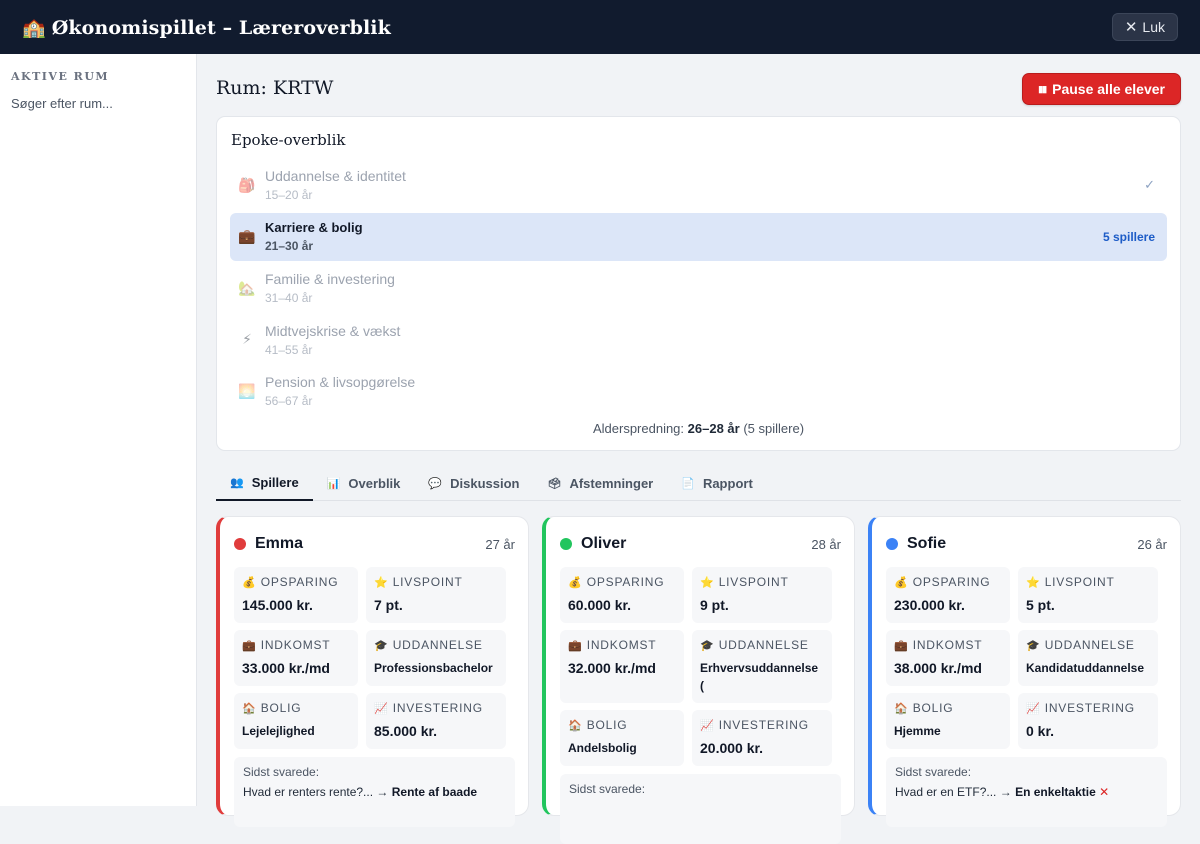 This screenshot has width=1200, height=844. What do you see at coordinates (473, 483) in the screenshot?
I see `tab-discussion: 💬 Diskussion` at bounding box center [473, 483].